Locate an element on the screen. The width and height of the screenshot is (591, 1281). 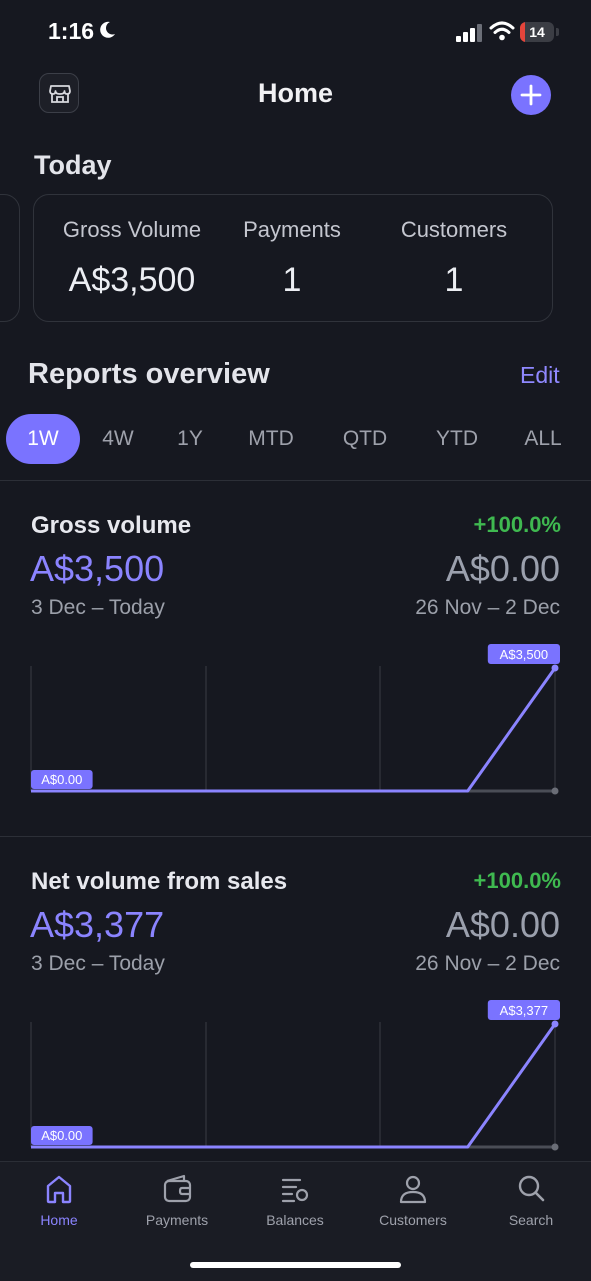
tab-customers: Customers is located at coordinates (413, 1200).